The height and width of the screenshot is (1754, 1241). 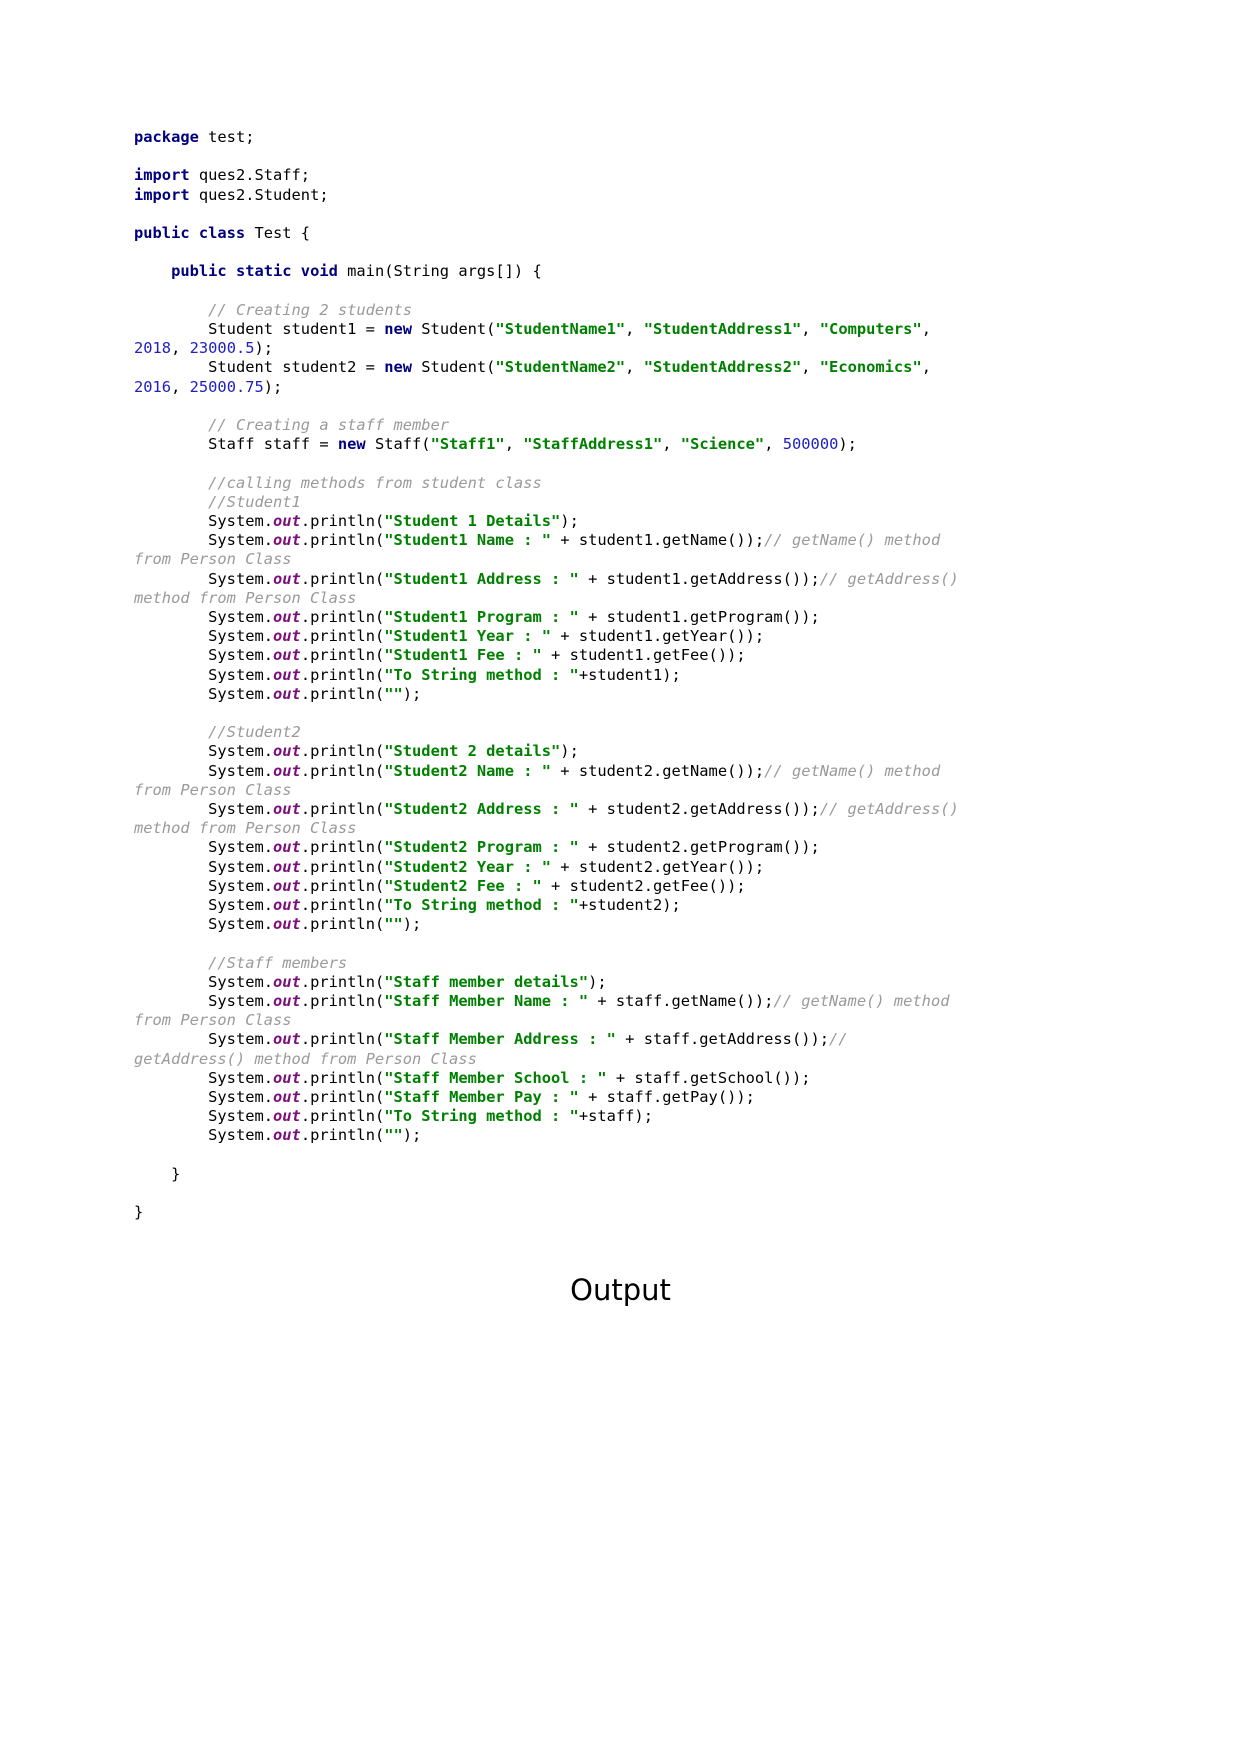 What do you see at coordinates (486, 981) in the screenshot?
I see `code-token-str: "Staff member details"` at bounding box center [486, 981].